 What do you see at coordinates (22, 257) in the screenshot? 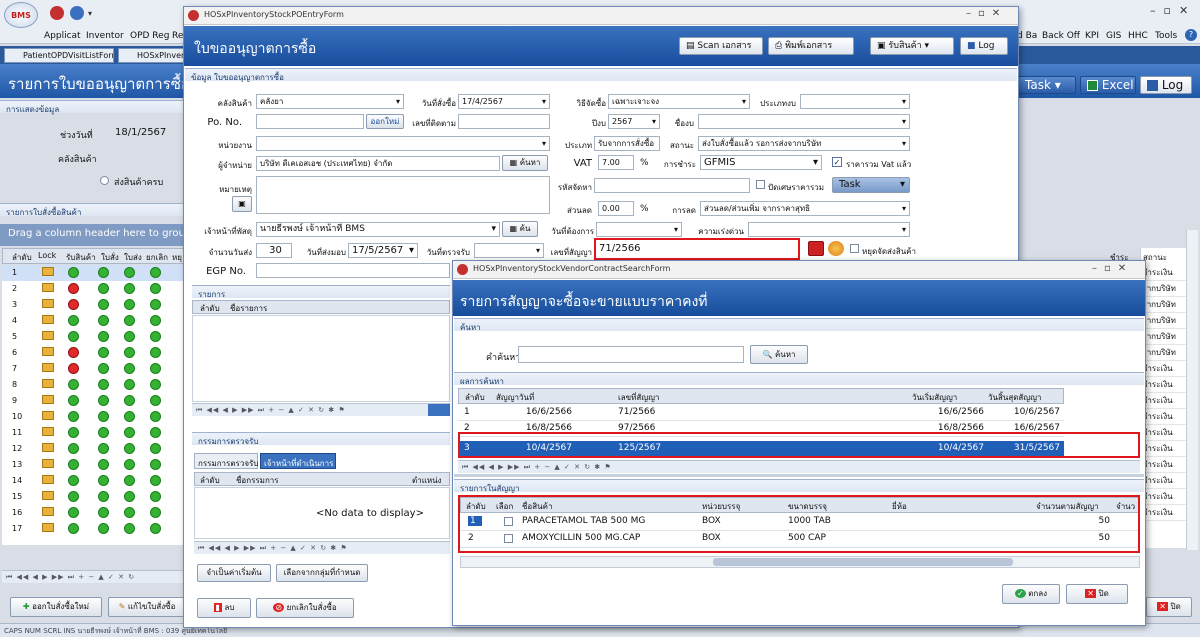
I see `col-seq: ลำดับ` at bounding box center [22, 257].